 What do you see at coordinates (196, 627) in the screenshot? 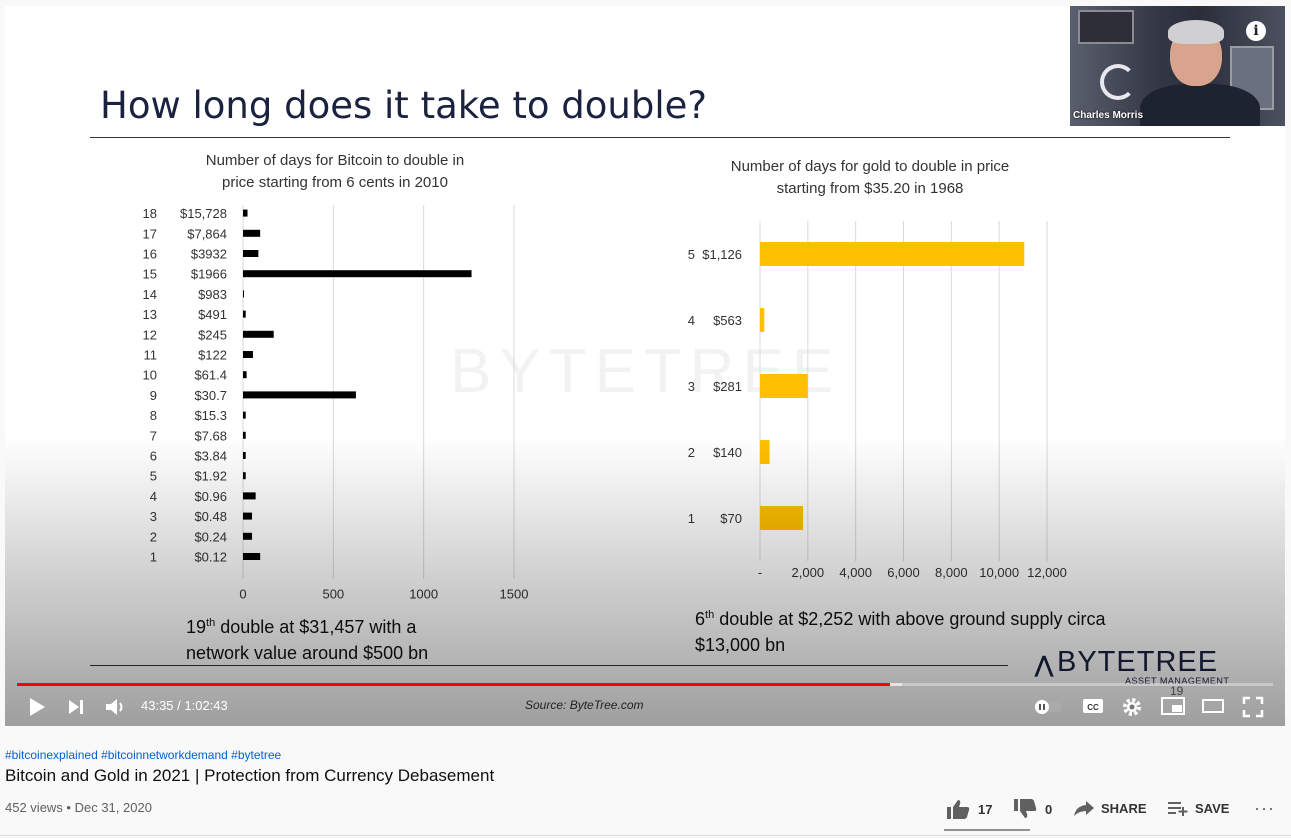
I see `bitcoin-note-ordinal: 19` at bounding box center [196, 627].